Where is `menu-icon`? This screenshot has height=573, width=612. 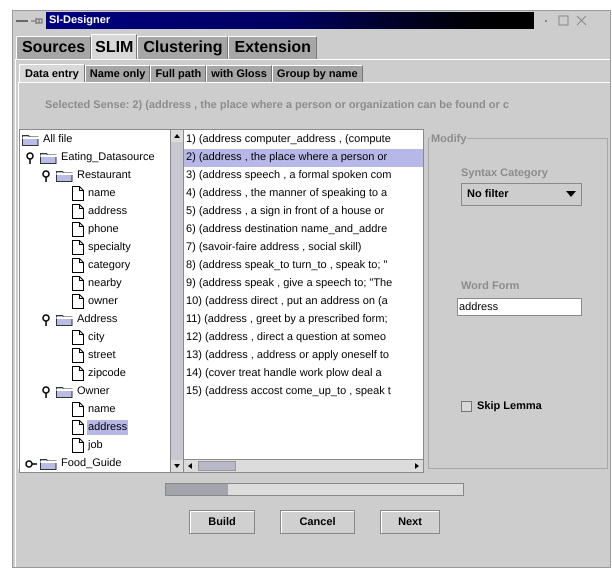
menu-icon is located at coordinates (22, 21).